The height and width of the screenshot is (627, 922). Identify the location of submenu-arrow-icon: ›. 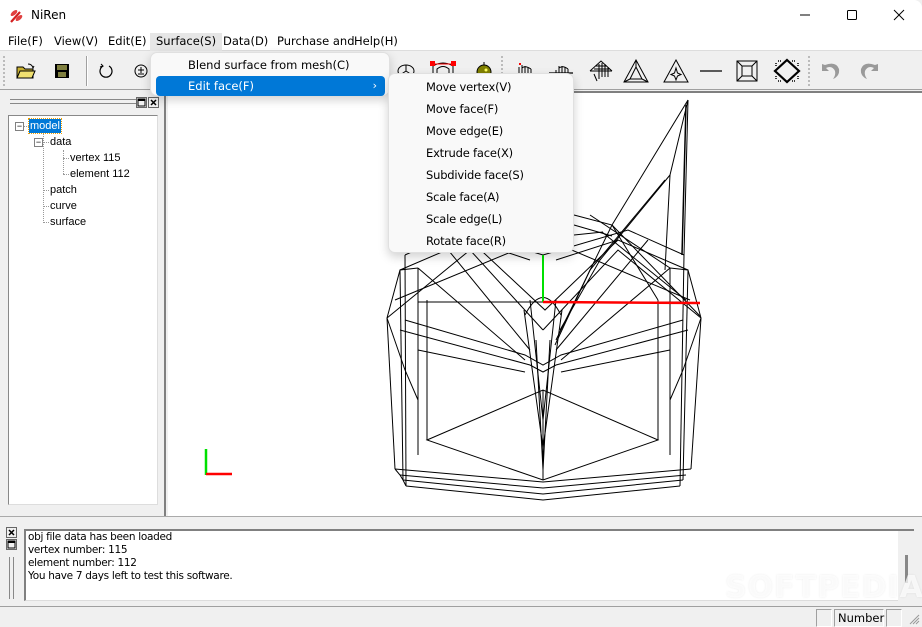
(374, 85).